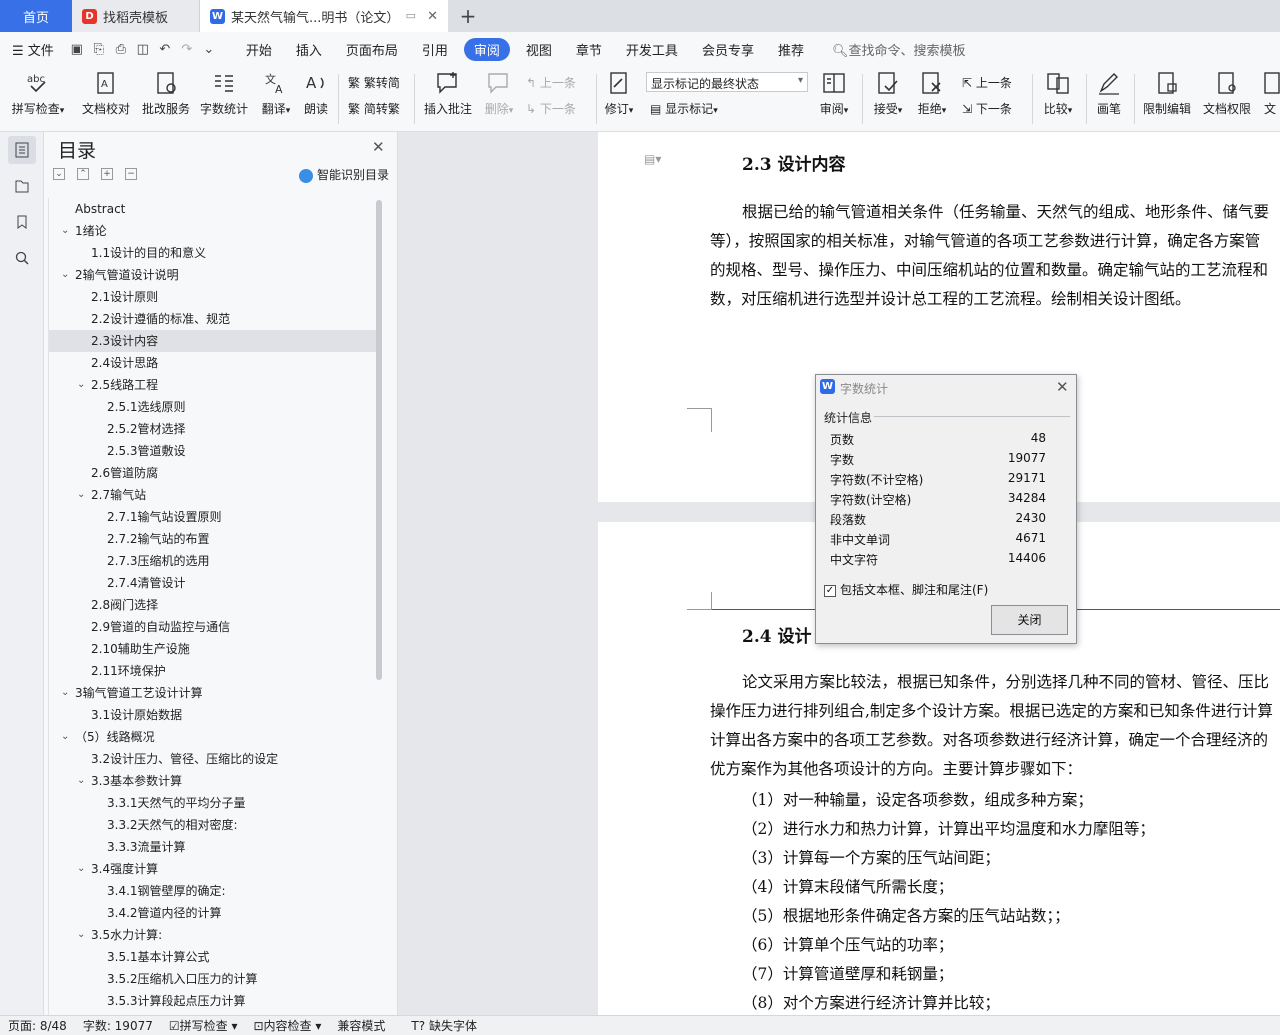  I want to click on markup-state-select: 显示标记的最终状态, so click(727, 82).